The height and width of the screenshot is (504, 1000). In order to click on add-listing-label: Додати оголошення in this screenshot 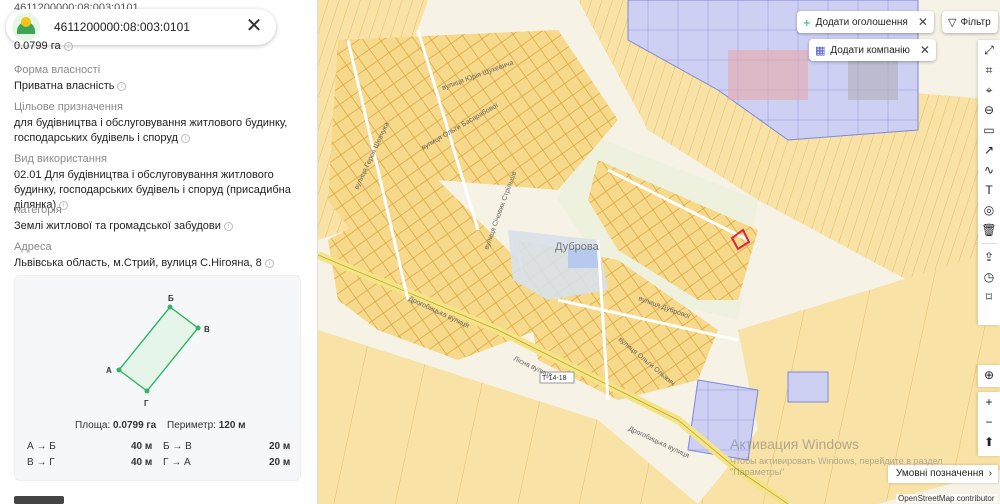, I will do `click(861, 22)`.